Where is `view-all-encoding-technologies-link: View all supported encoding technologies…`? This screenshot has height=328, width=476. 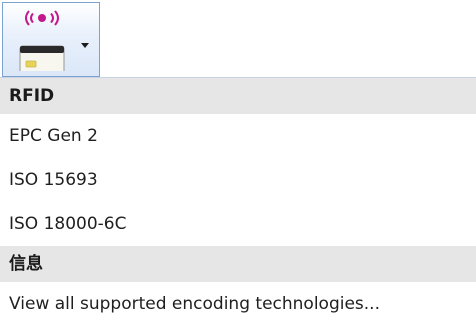 view-all-encoding-technologies-link: View all supported encoding technologies… is located at coordinates (238, 304).